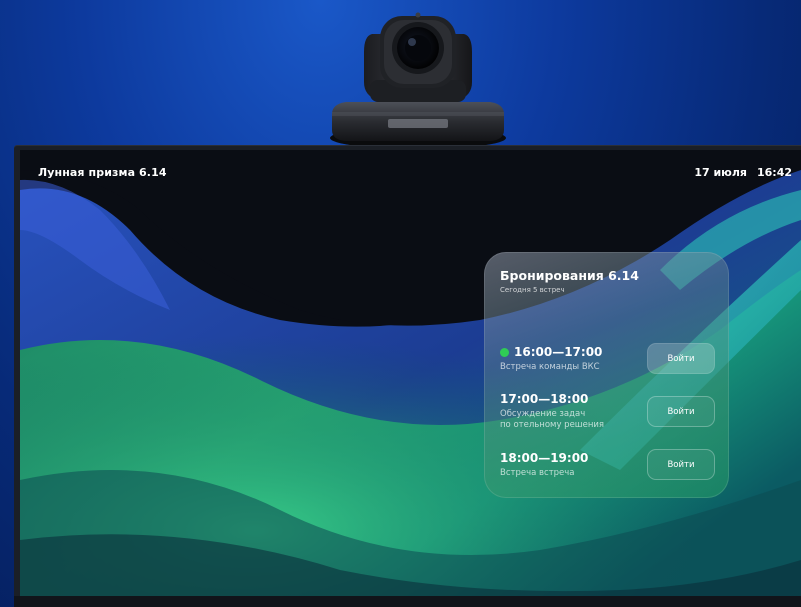  I want to click on meeting-item: 18:00—19:00 Встреча встреча Войти, so click(607, 472).